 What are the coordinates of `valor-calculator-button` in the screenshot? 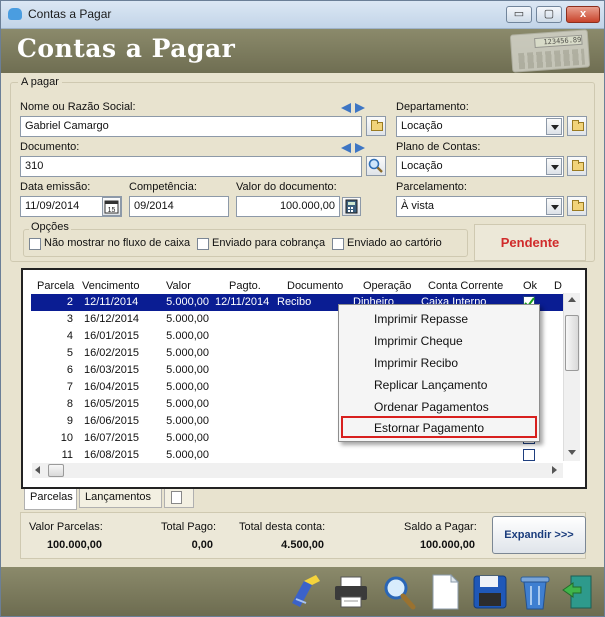 It's located at (351, 206).